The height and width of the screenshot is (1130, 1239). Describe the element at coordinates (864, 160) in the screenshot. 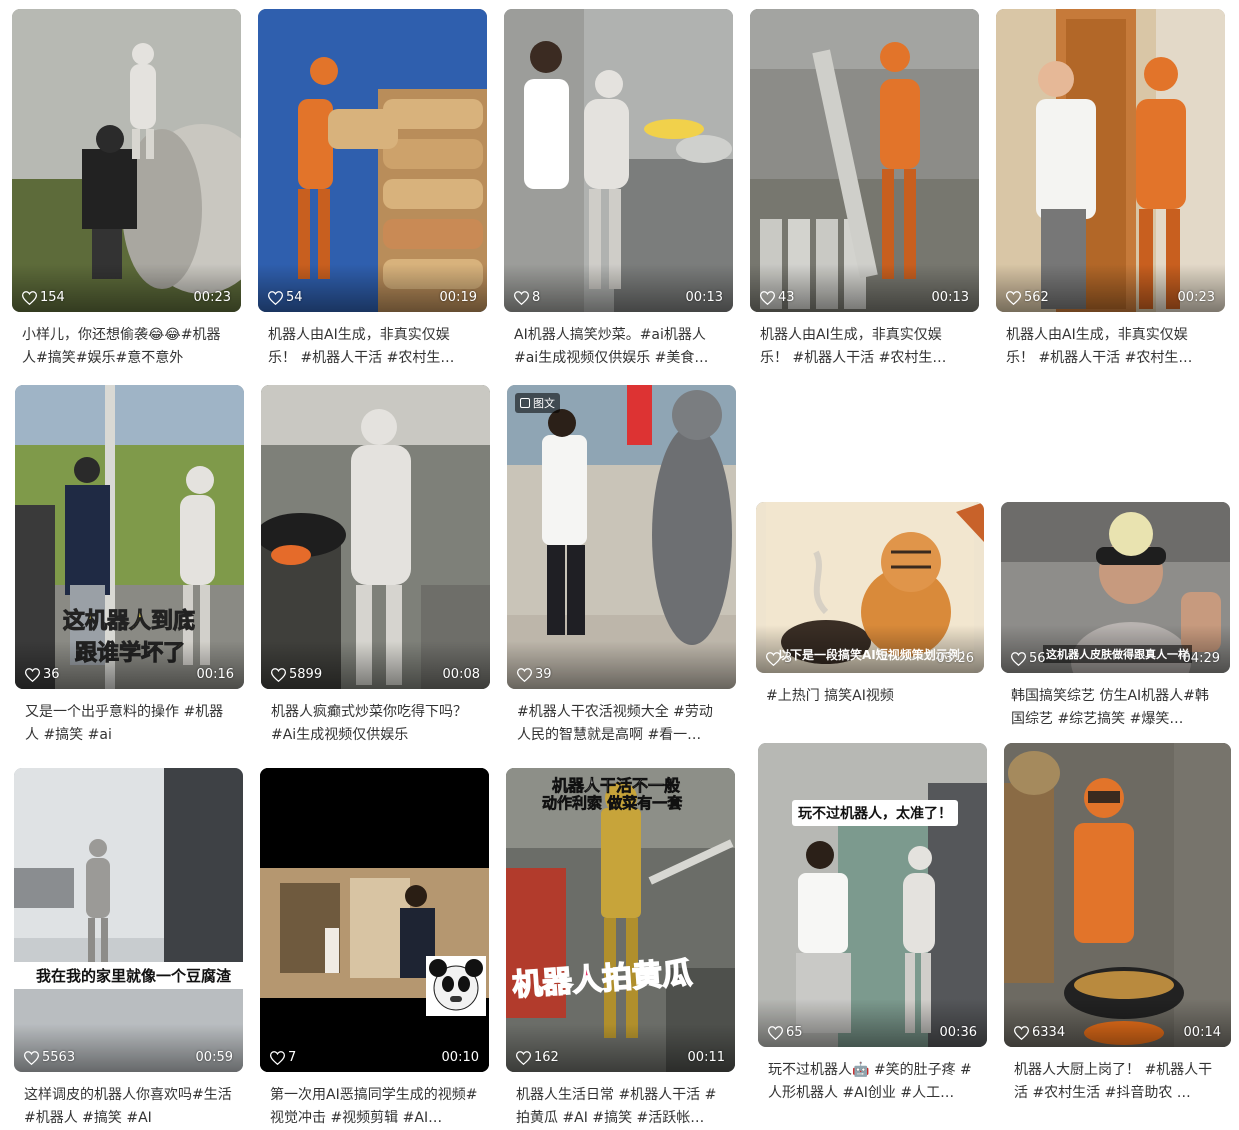

I see `video-thumbnail: 43 00:13` at that location.